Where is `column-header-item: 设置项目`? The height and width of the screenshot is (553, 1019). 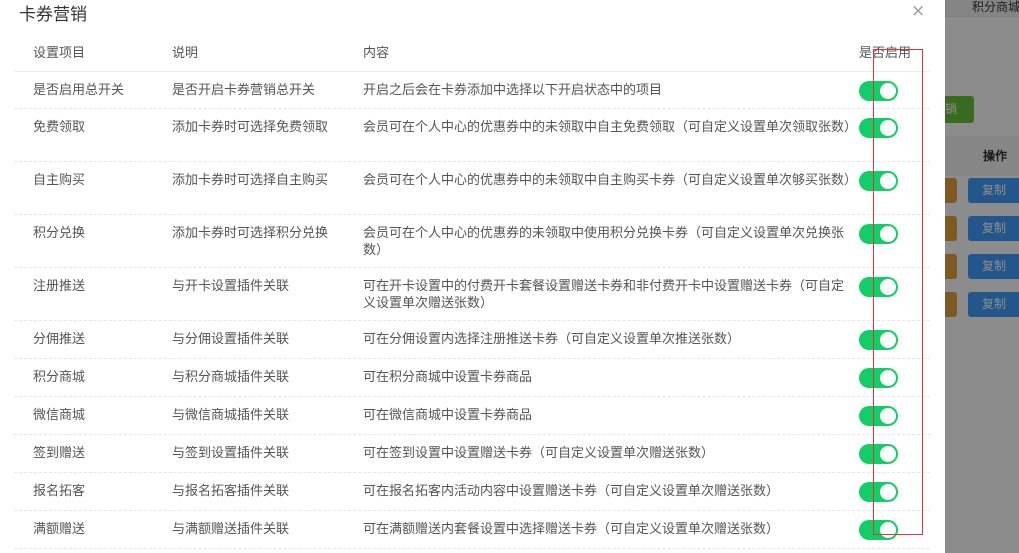 column-header-item: 设置项目 is located at coordinates (59, 53).